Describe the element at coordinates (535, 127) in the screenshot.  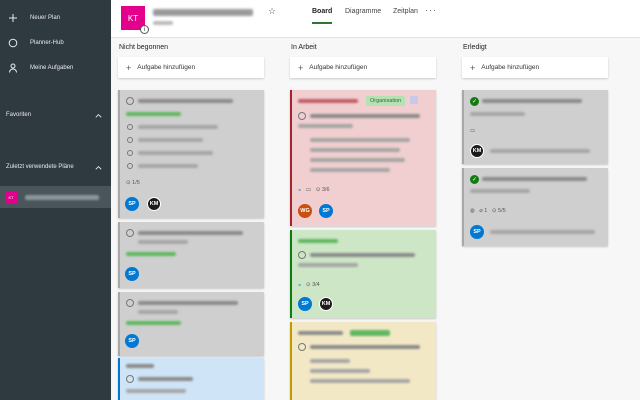
I see `task-card: ✓ ▭ KM` at that location.